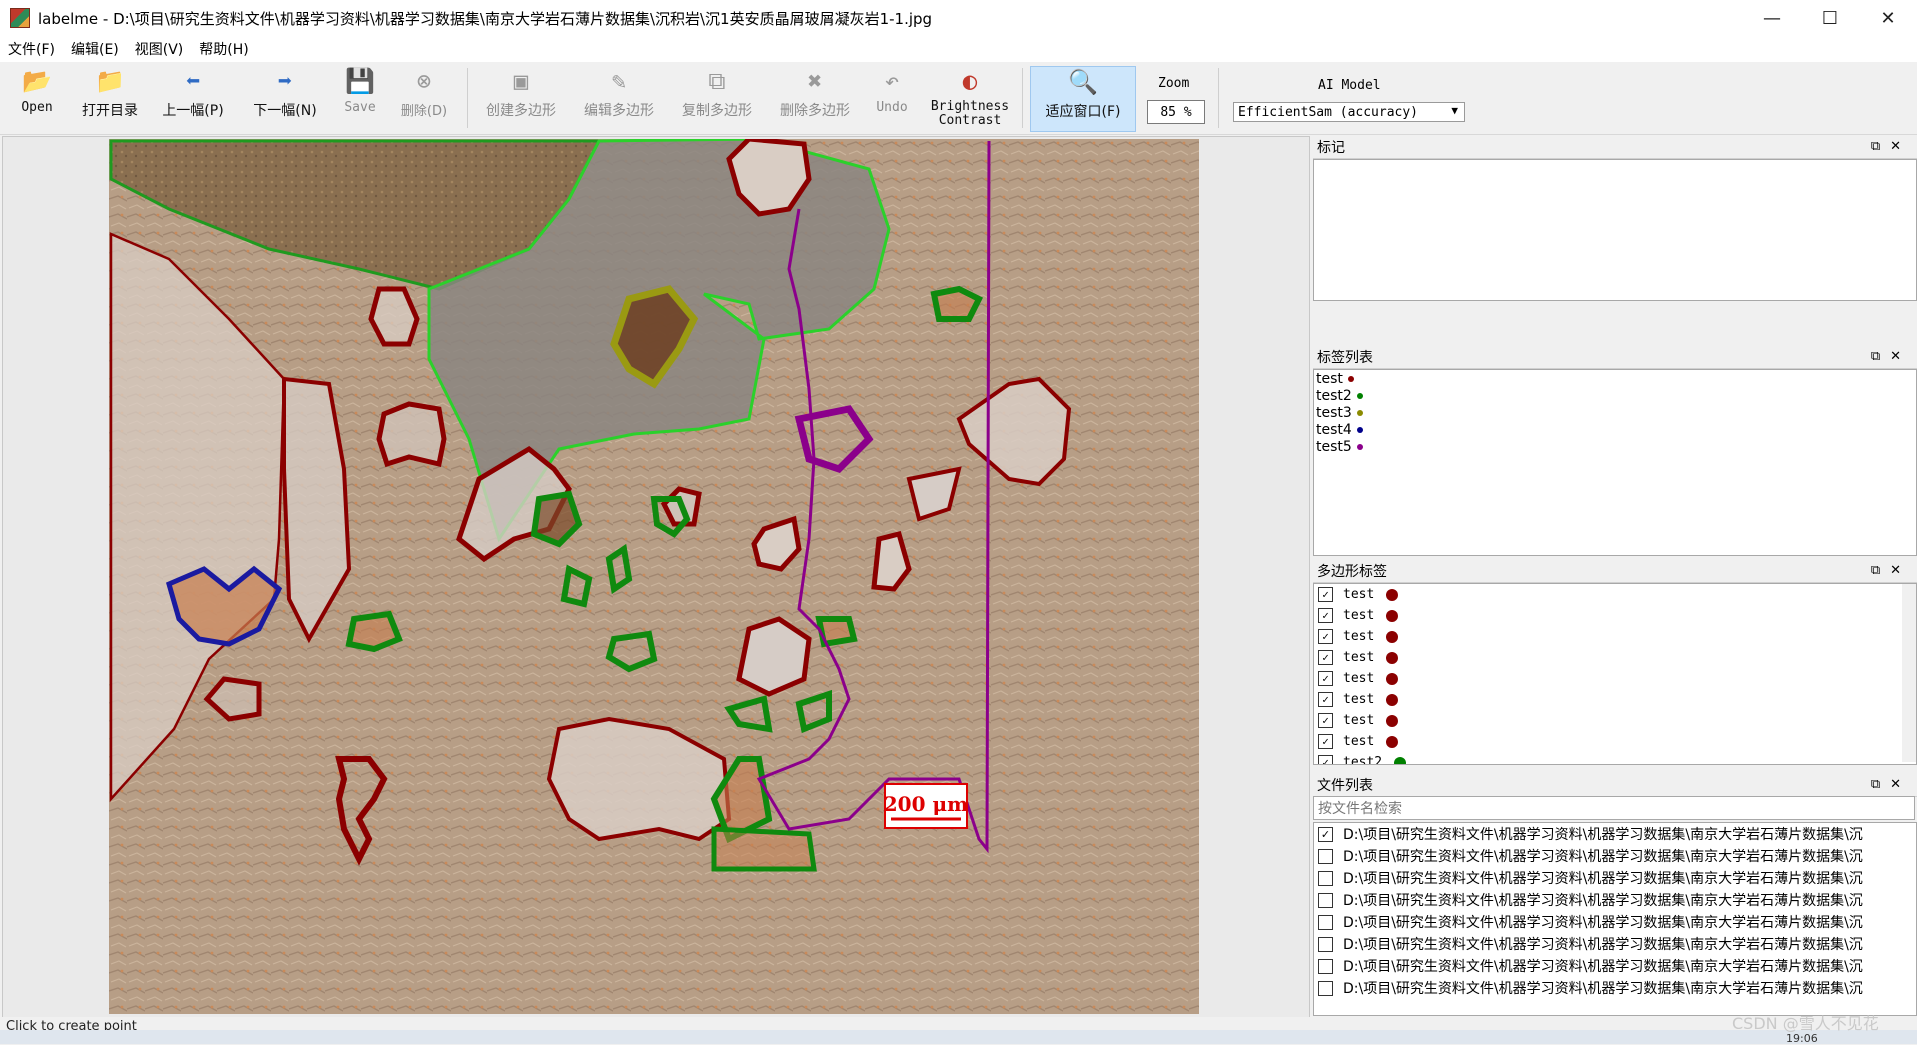 The height and width of the screenshot is (1045, 1917). What do you see at coordinates (1615, 446) in the screenshot?
I see `label-item-test5: test5` at bounding box center [1615, 446].